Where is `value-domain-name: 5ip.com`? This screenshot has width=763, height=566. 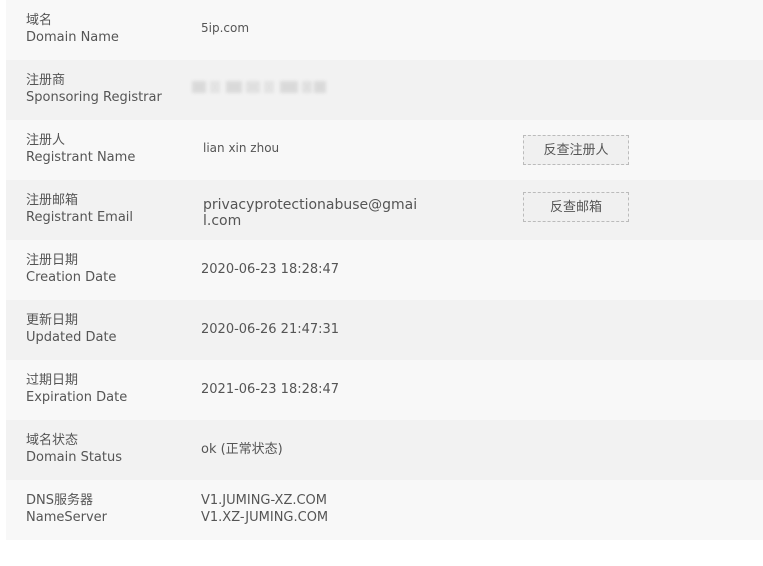 value-domain-name: 5ip.com is located at coordinates (225, 28).